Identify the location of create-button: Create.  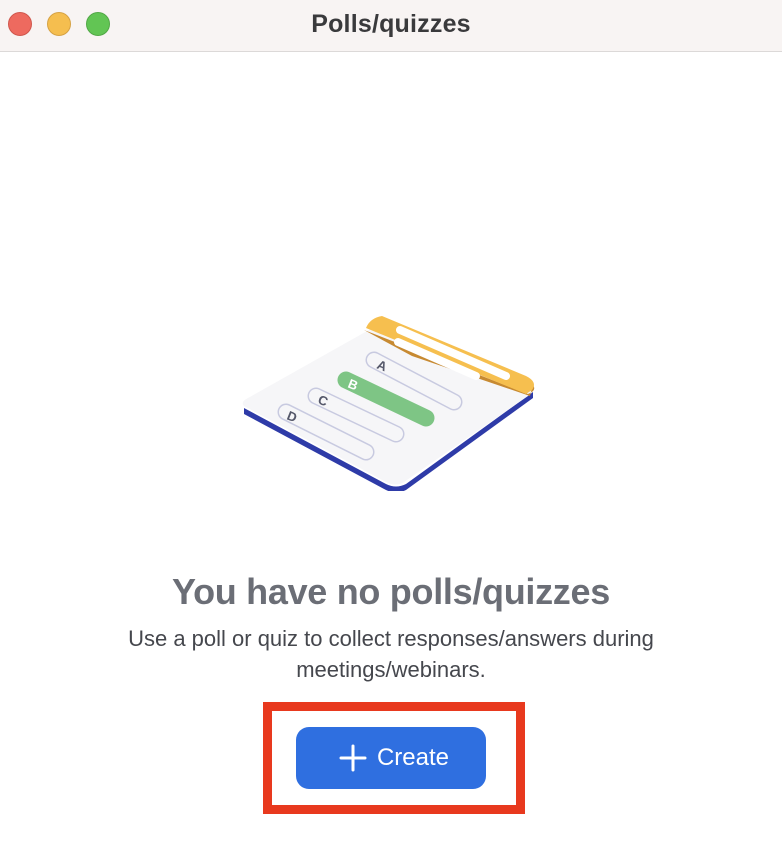
(391, 758).